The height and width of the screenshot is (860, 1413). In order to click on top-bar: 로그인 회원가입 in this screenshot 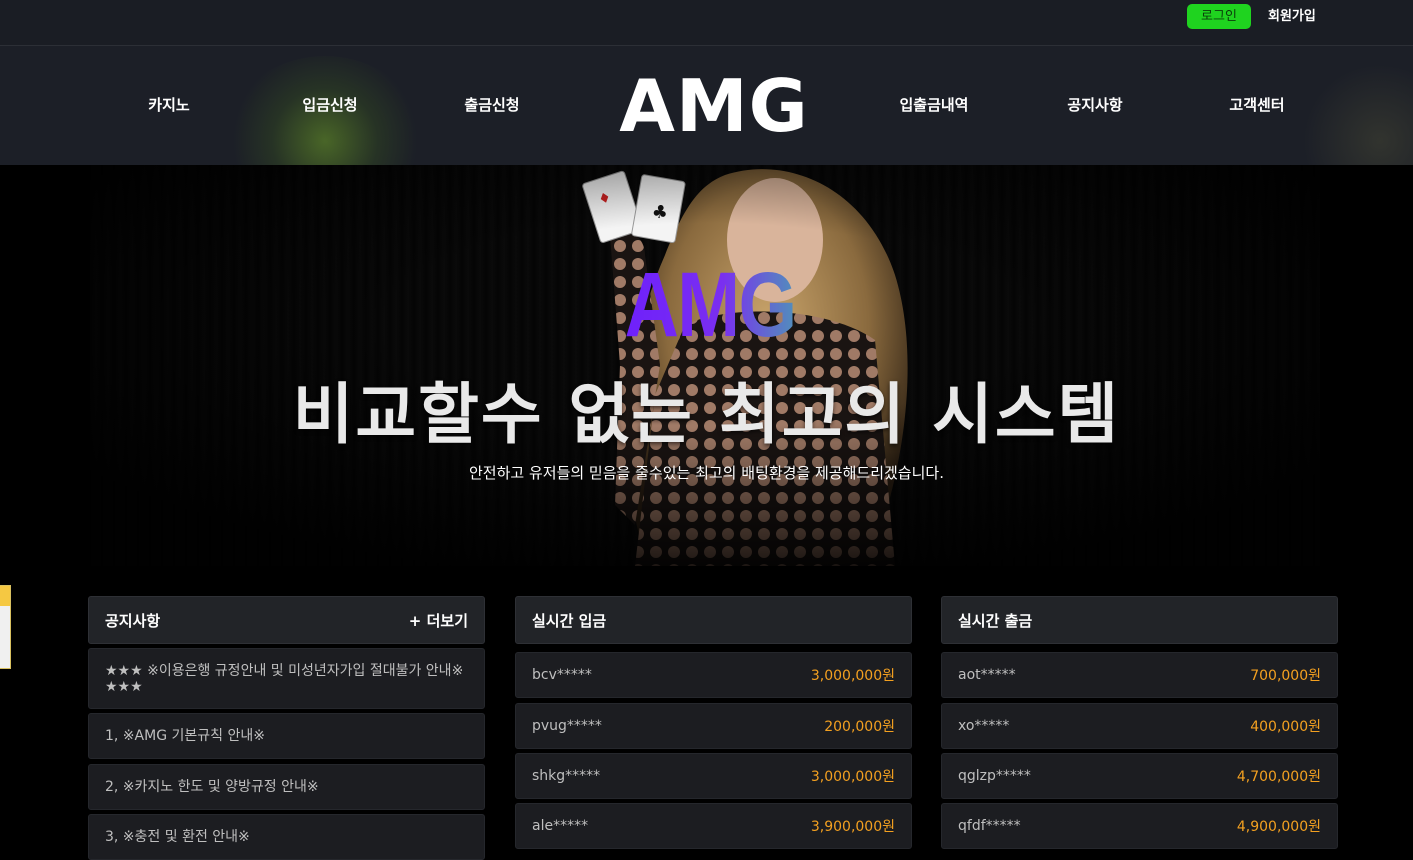, I will do `click(706, 23)`.